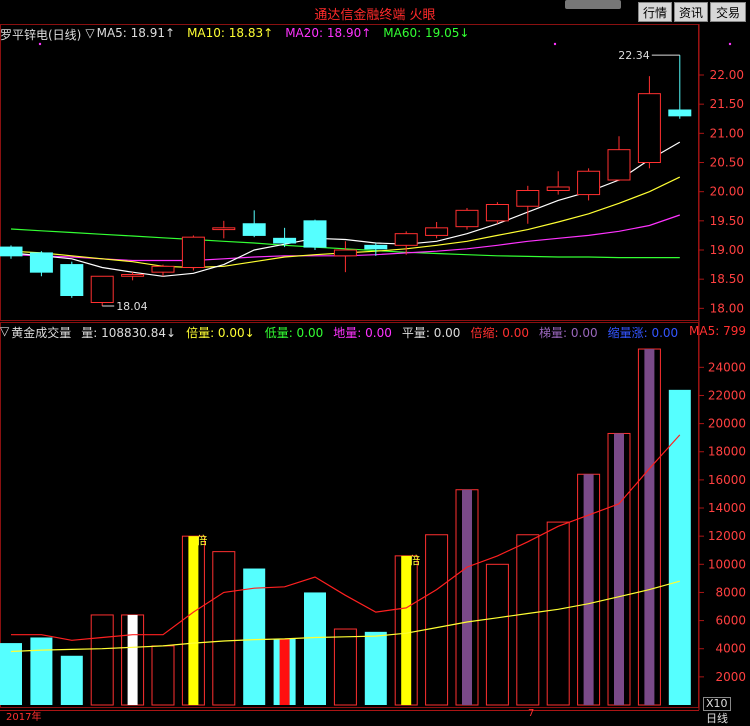 This screenshot has width=750, height=726. What do you see at coordinates (41, 332) in the screenshot?
I see `volume-title: 黄金成交量` at bounding box center [41, 332].